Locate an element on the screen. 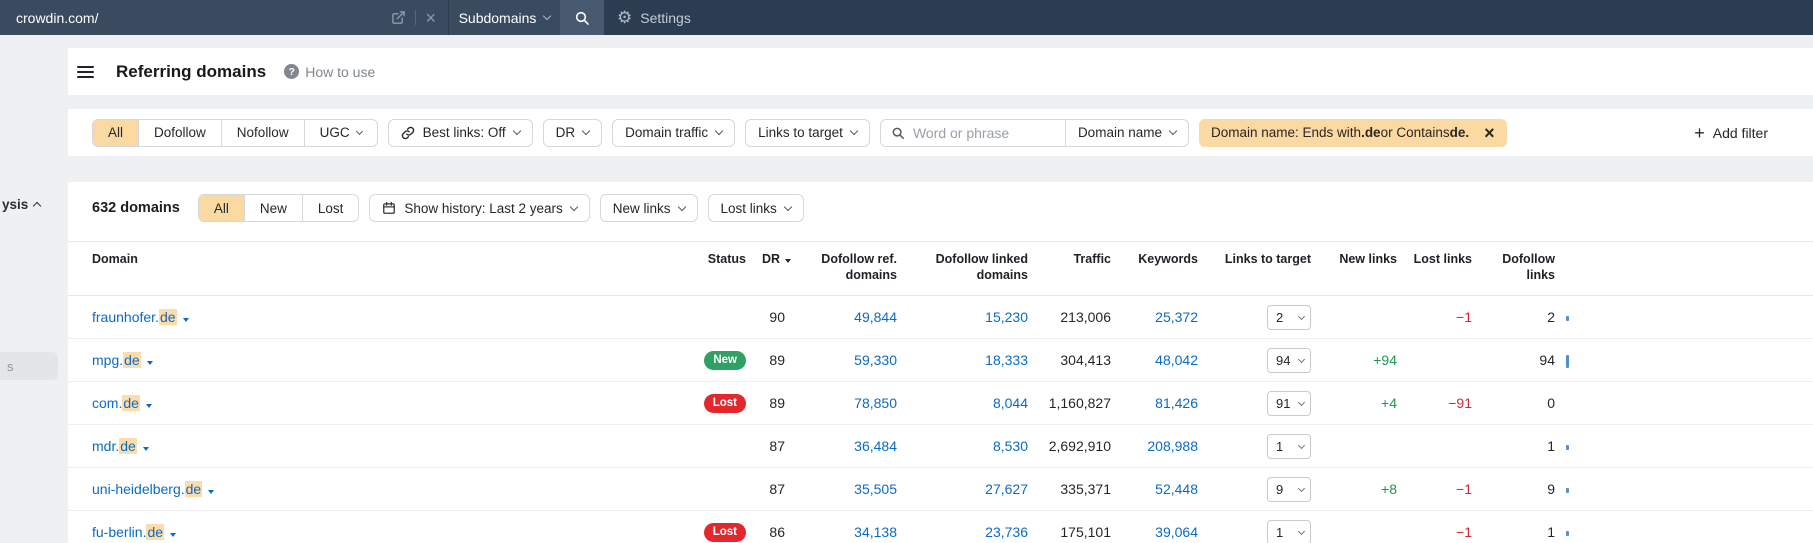  keywords-link: 52,448 is located at coordinates (1176, 489).